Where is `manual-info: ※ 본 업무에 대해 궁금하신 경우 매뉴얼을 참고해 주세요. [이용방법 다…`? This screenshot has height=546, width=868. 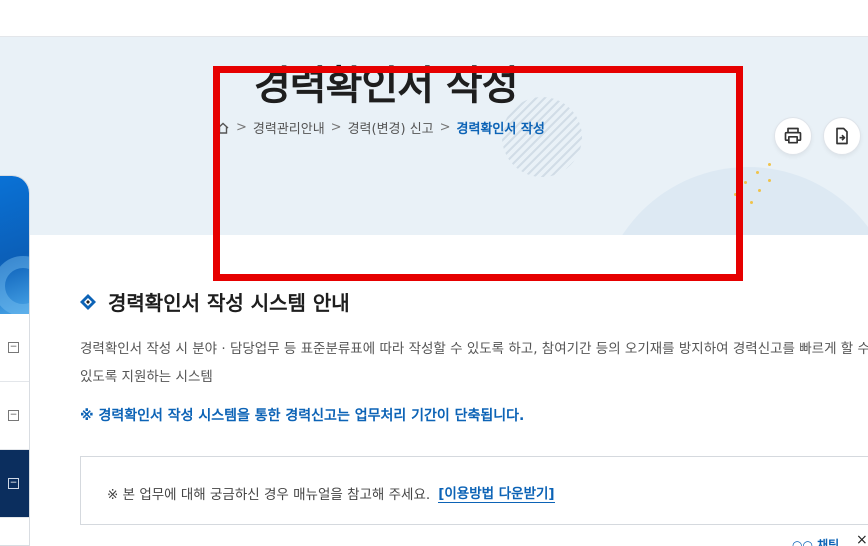
manual-info: ※ 본 업무에 대해 궁금하신 경우 매뉴얼을 참고해 주세요. [이용방법 다… is located at coordinates (331, 492).